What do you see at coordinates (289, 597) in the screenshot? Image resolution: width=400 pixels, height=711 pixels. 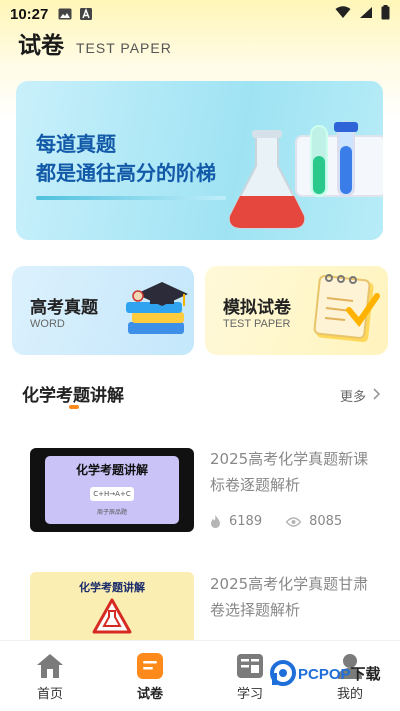 I see `article-title: 2025高考化学真题甘肃卷选择题解析` at bounding box center [289, 597].